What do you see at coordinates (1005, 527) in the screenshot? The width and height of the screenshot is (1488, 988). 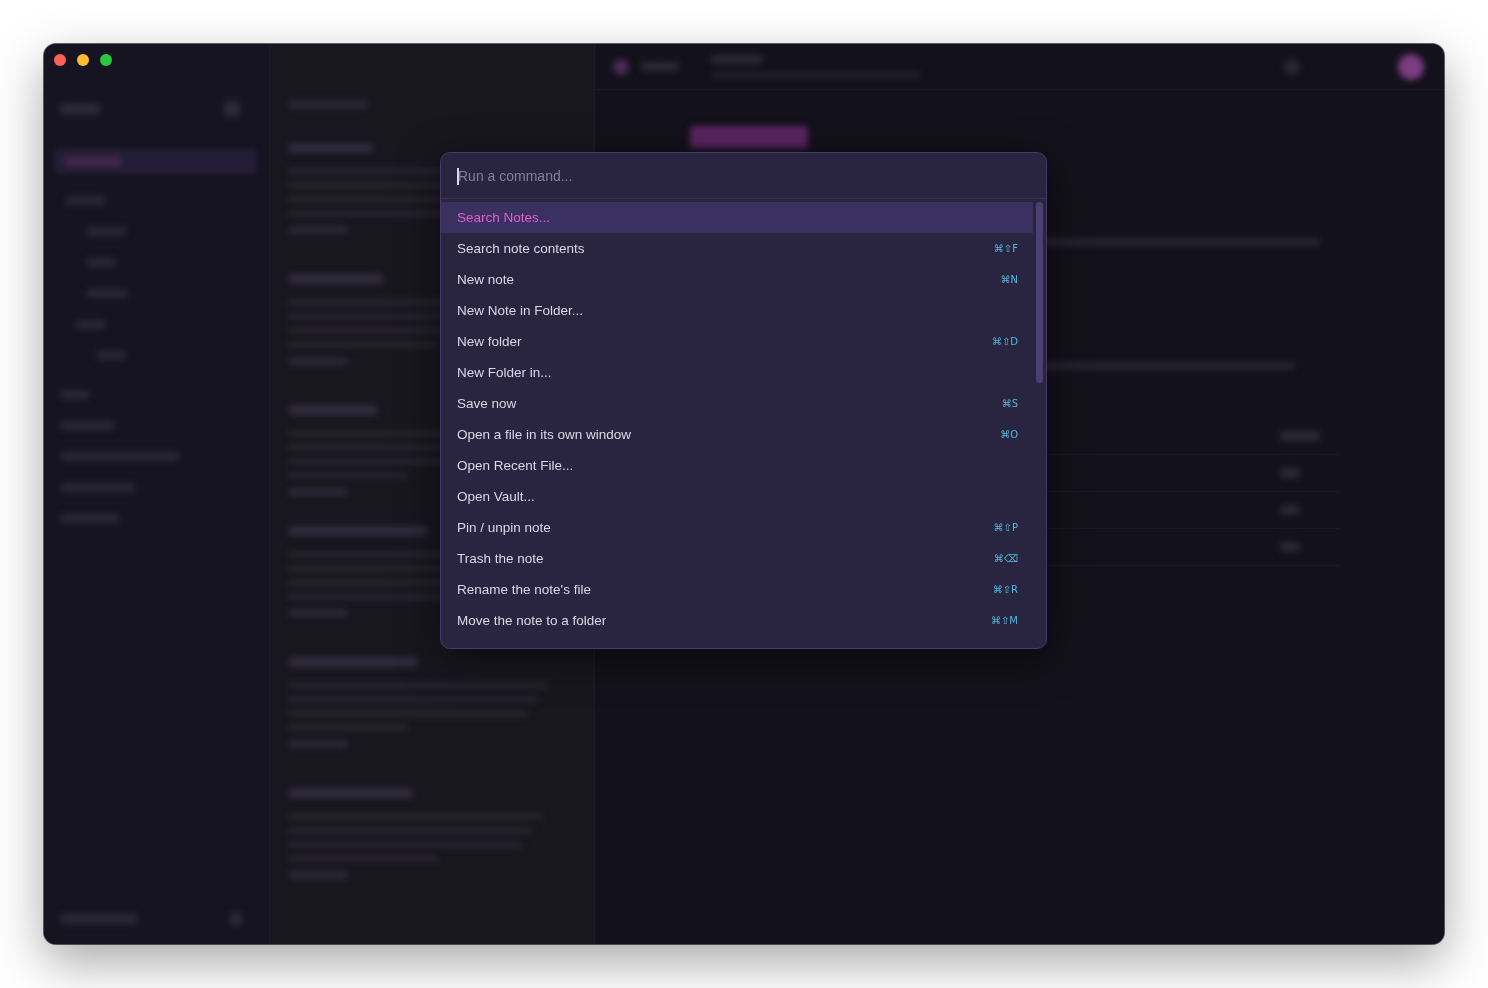 I see `shortcut-hint: ⌘⇧P` at bounding box center [1005, 527].